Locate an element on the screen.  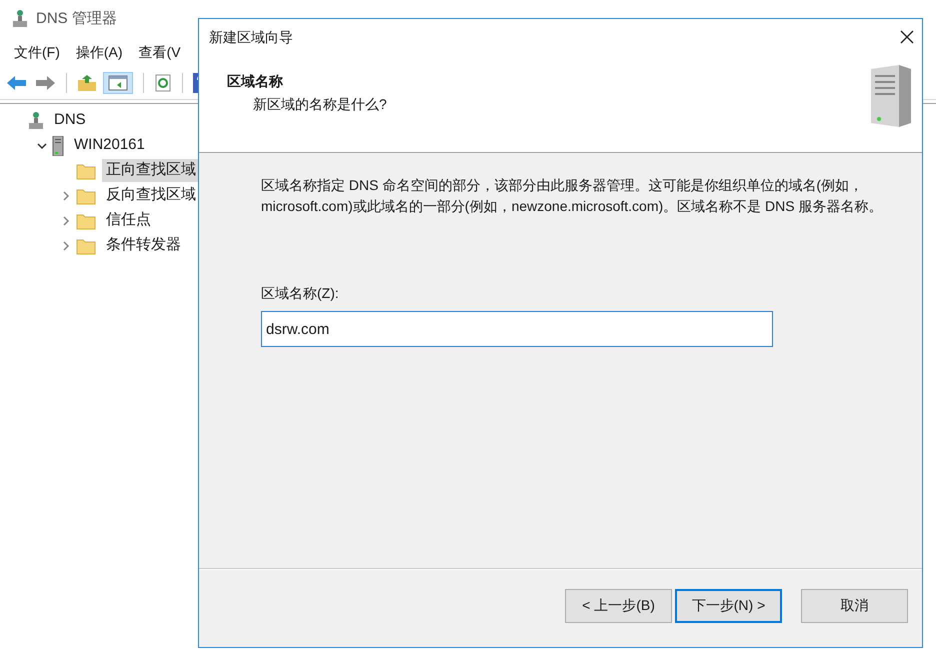
menu-item: 查看(V is located at coordinates (159, 52).